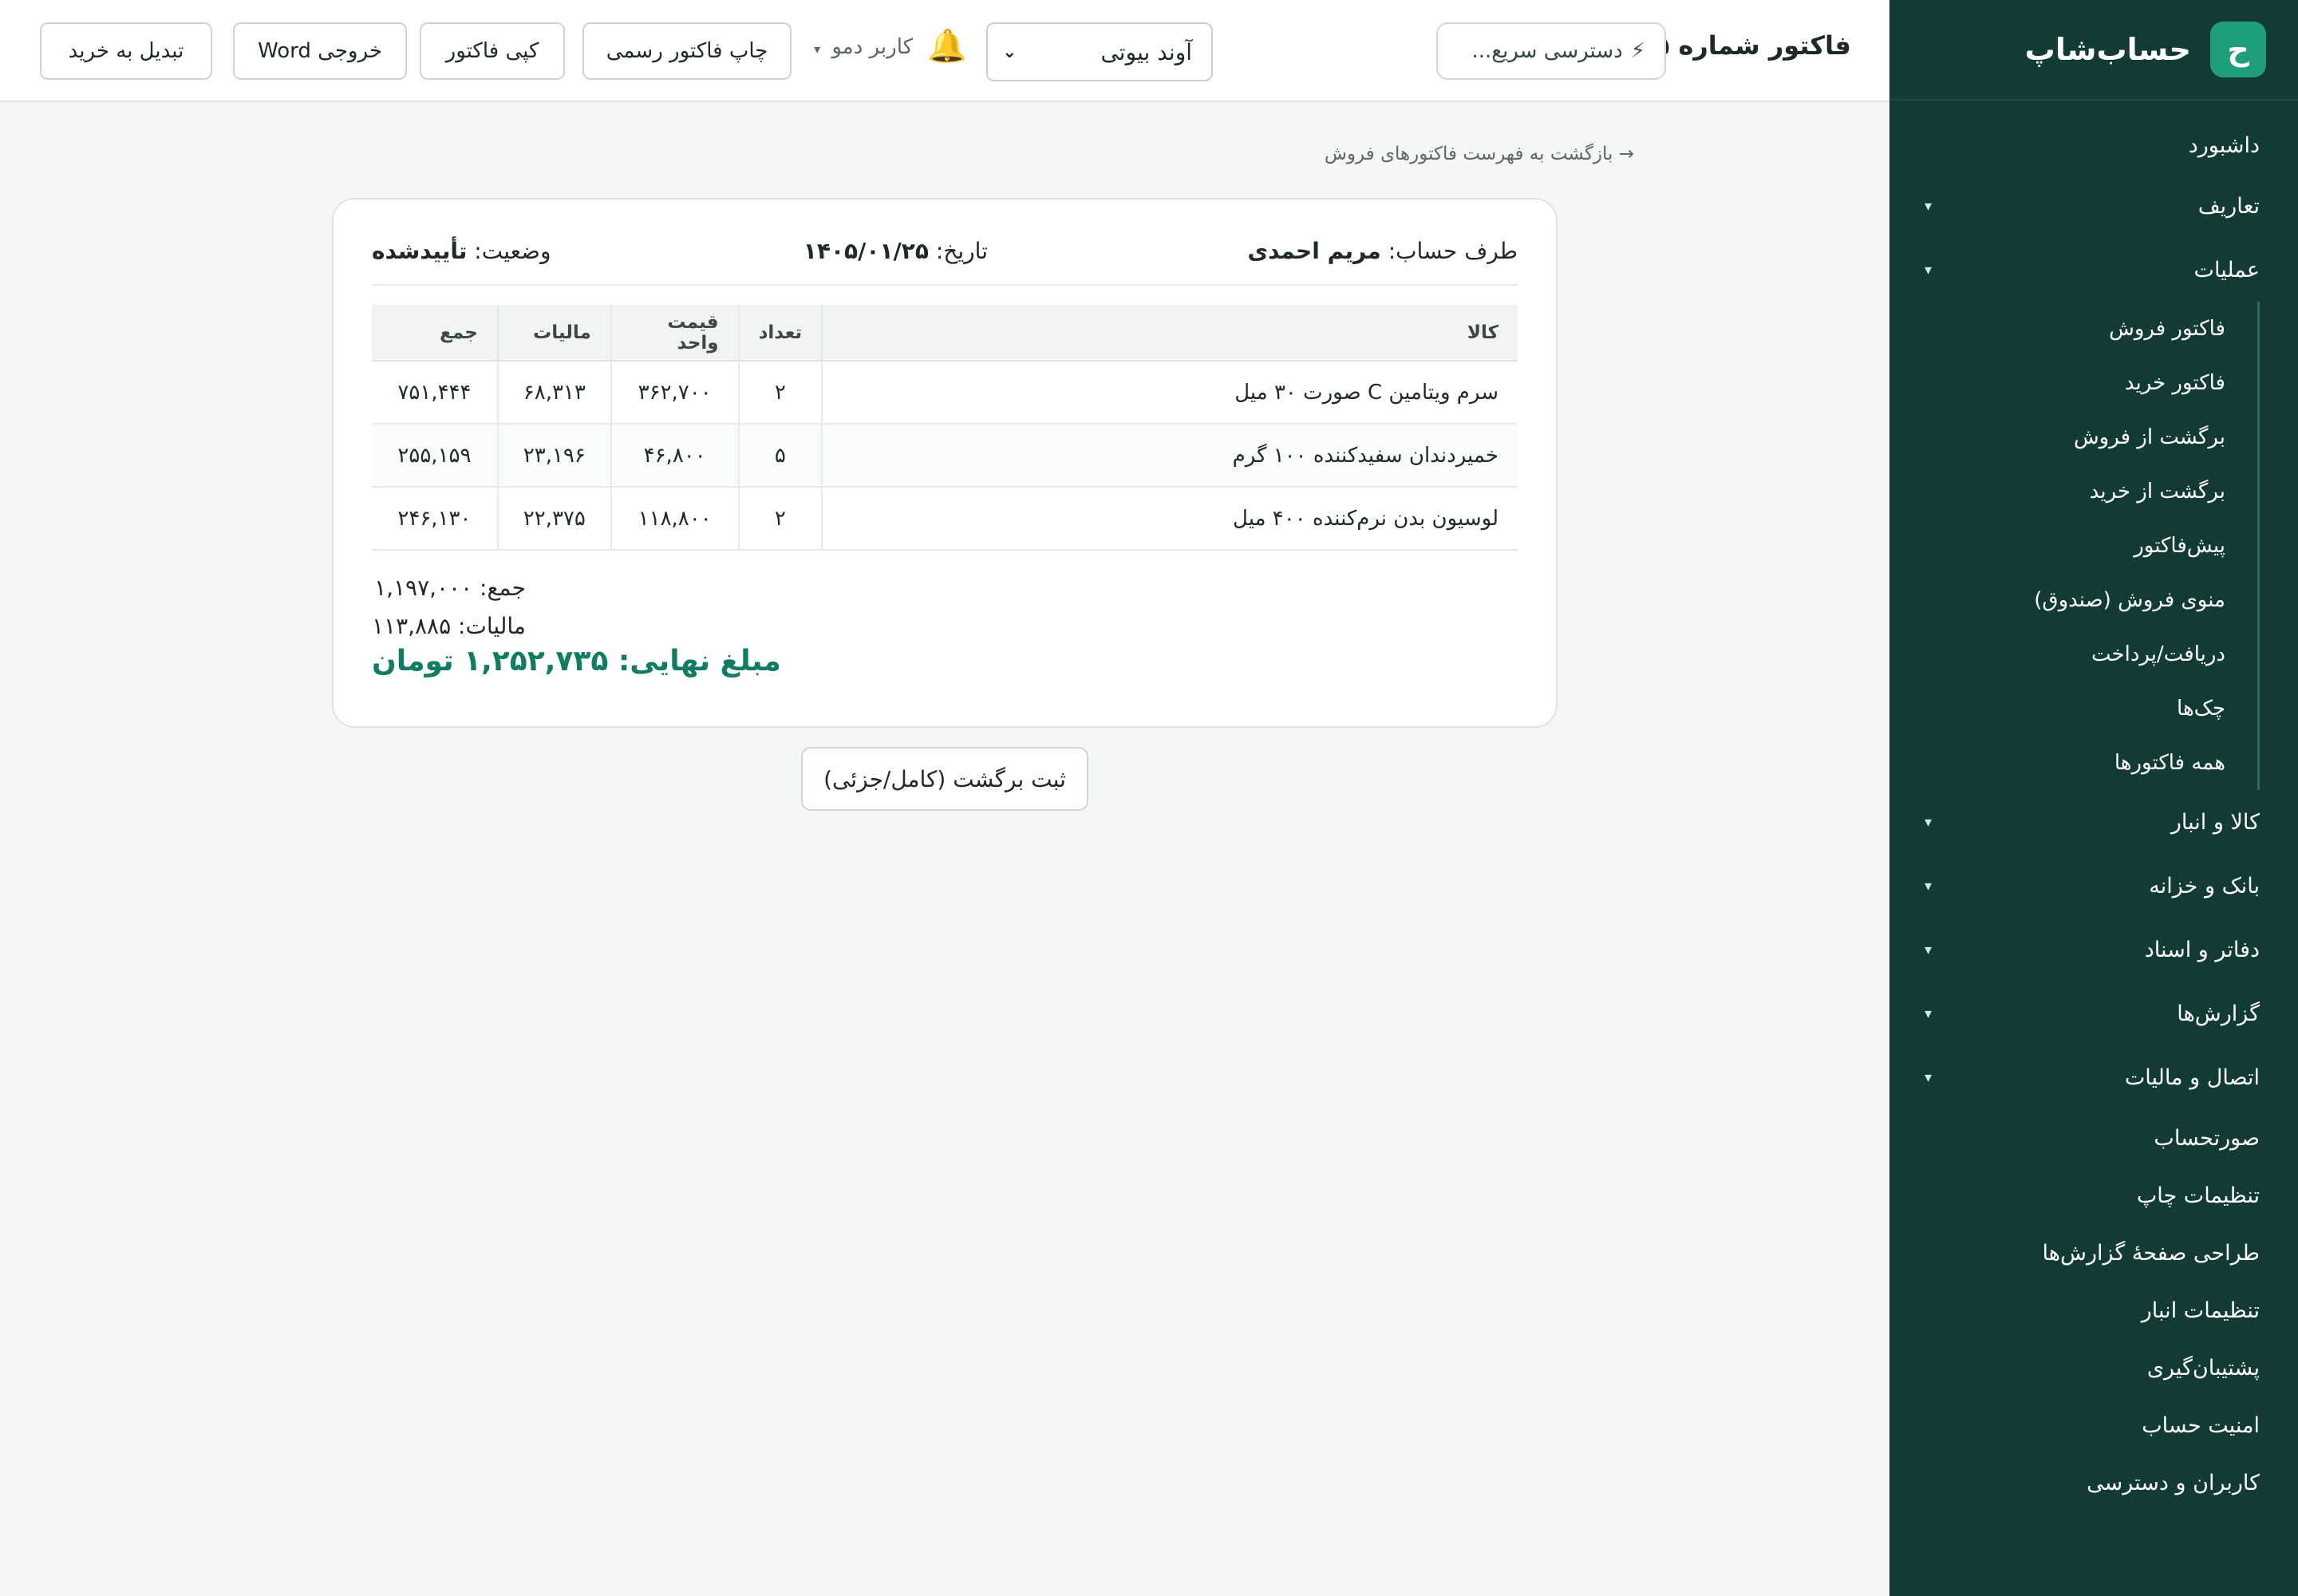  What do you see at coordinates (553, 456) in the screenshot?
I see `cell-tax: ۲۳,۱۹۶` at bounding box center [553, 456].